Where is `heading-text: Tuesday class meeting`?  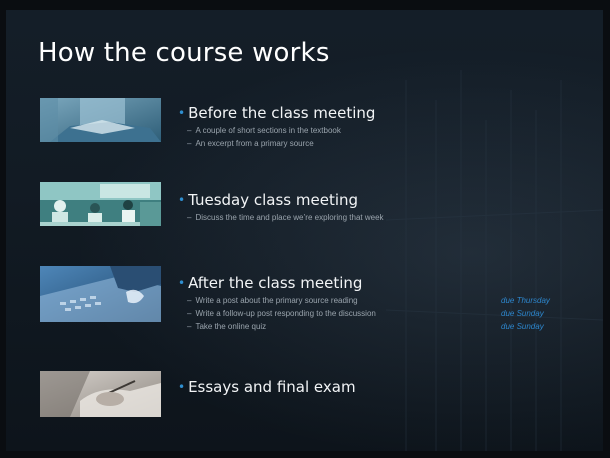
heading-text: Tuesday class meeting is located at coordinates (273, 200).